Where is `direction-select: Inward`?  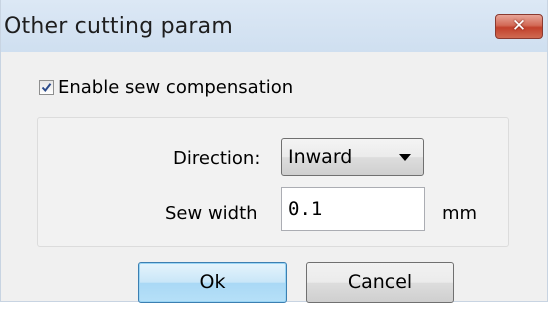
direction-select: Inward is located at coordinates (352, 157).